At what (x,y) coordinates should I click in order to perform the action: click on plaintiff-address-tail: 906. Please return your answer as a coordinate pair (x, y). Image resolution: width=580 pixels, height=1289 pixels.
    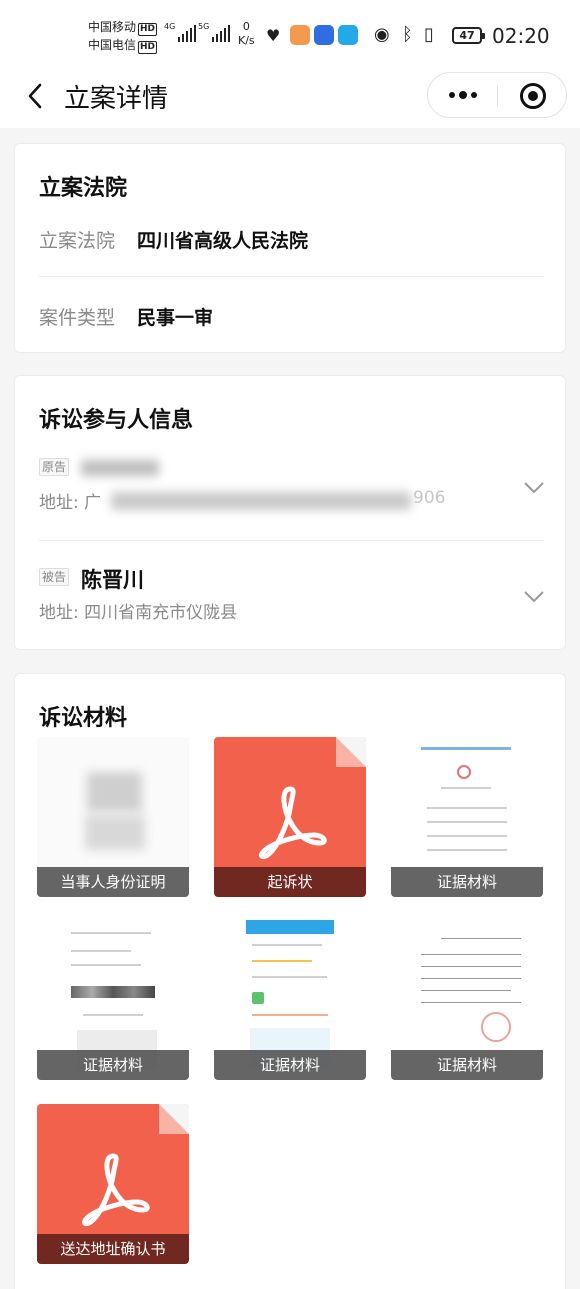
    Looking at the image, I should click on (429, 498).